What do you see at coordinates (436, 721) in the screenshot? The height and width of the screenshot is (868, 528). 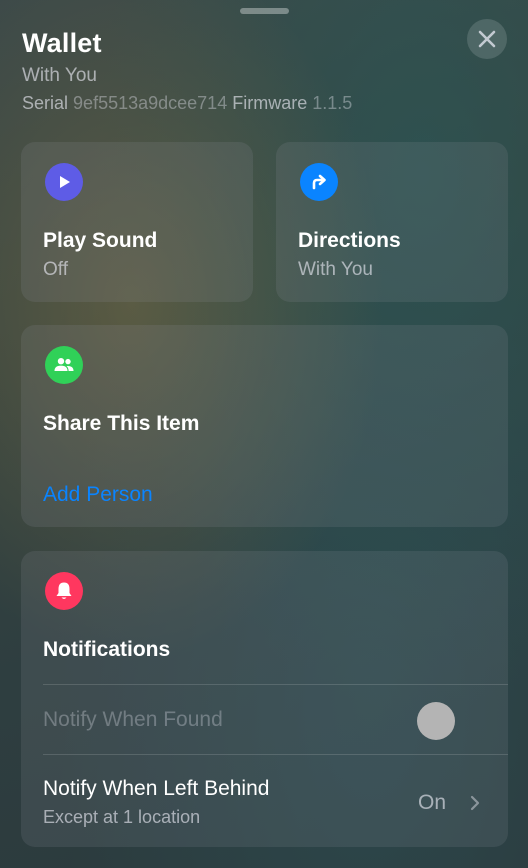 I see `notify-when-found-toggle` at bounding box center [436, 721].